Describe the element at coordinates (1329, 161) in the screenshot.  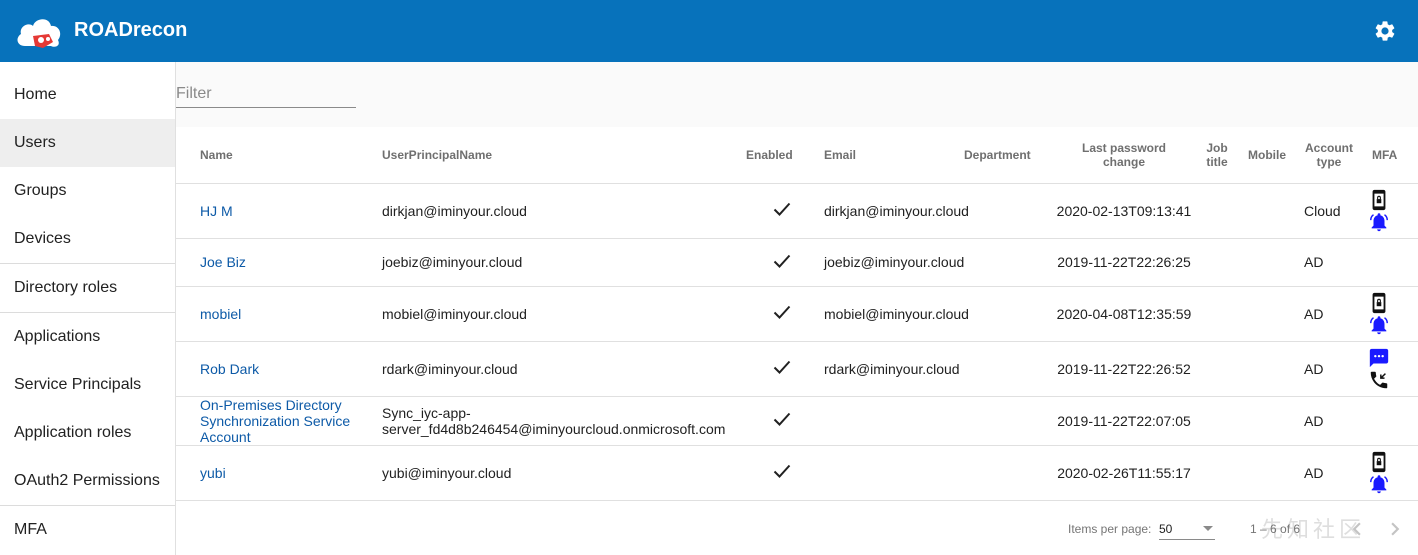
I see `header-account-line2: type` at that location.